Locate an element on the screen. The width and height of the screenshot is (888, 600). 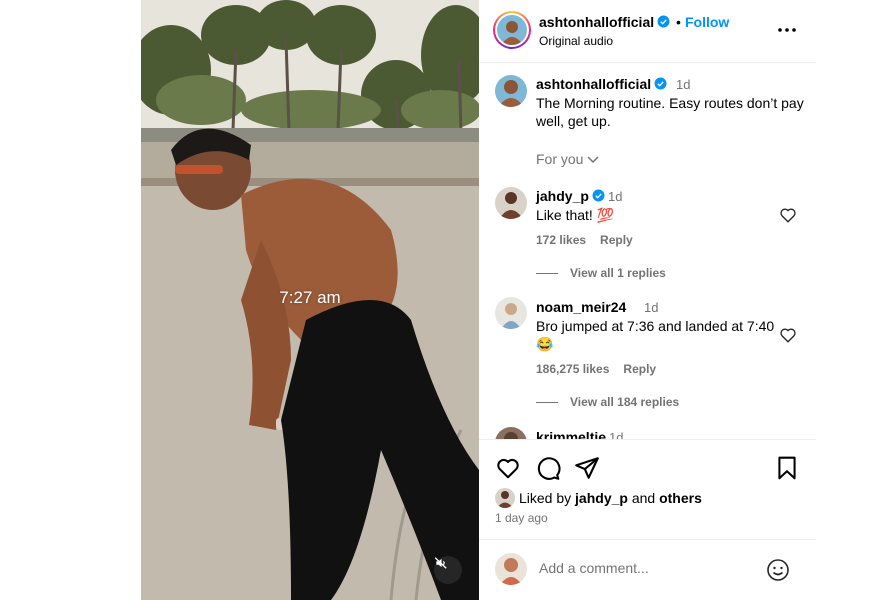
for-you-dropdown: For you is located at coordinates (567, 159).